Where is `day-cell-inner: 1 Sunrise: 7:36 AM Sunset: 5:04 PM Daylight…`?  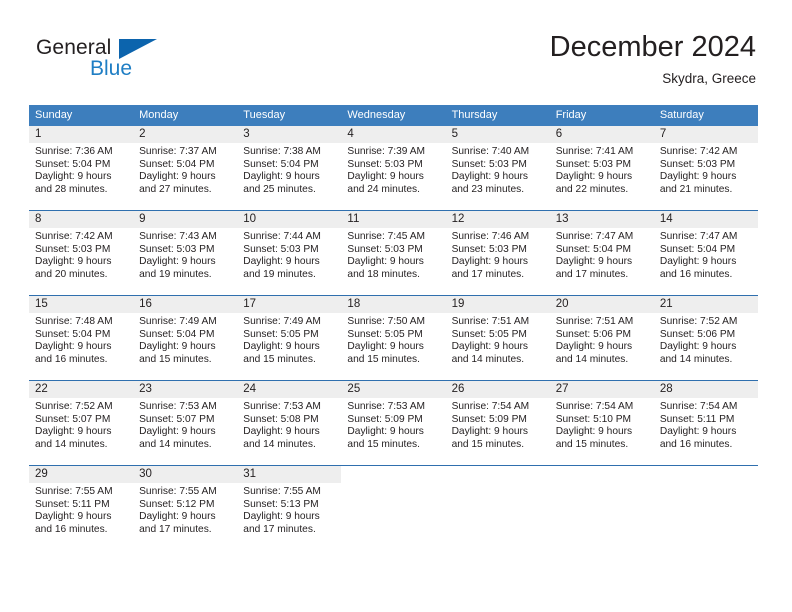 day-cell-inner: 1 Sunrise: 7:36 AM Sunset: 5:04 PM Daylight… is located at coordinates (81, 168).